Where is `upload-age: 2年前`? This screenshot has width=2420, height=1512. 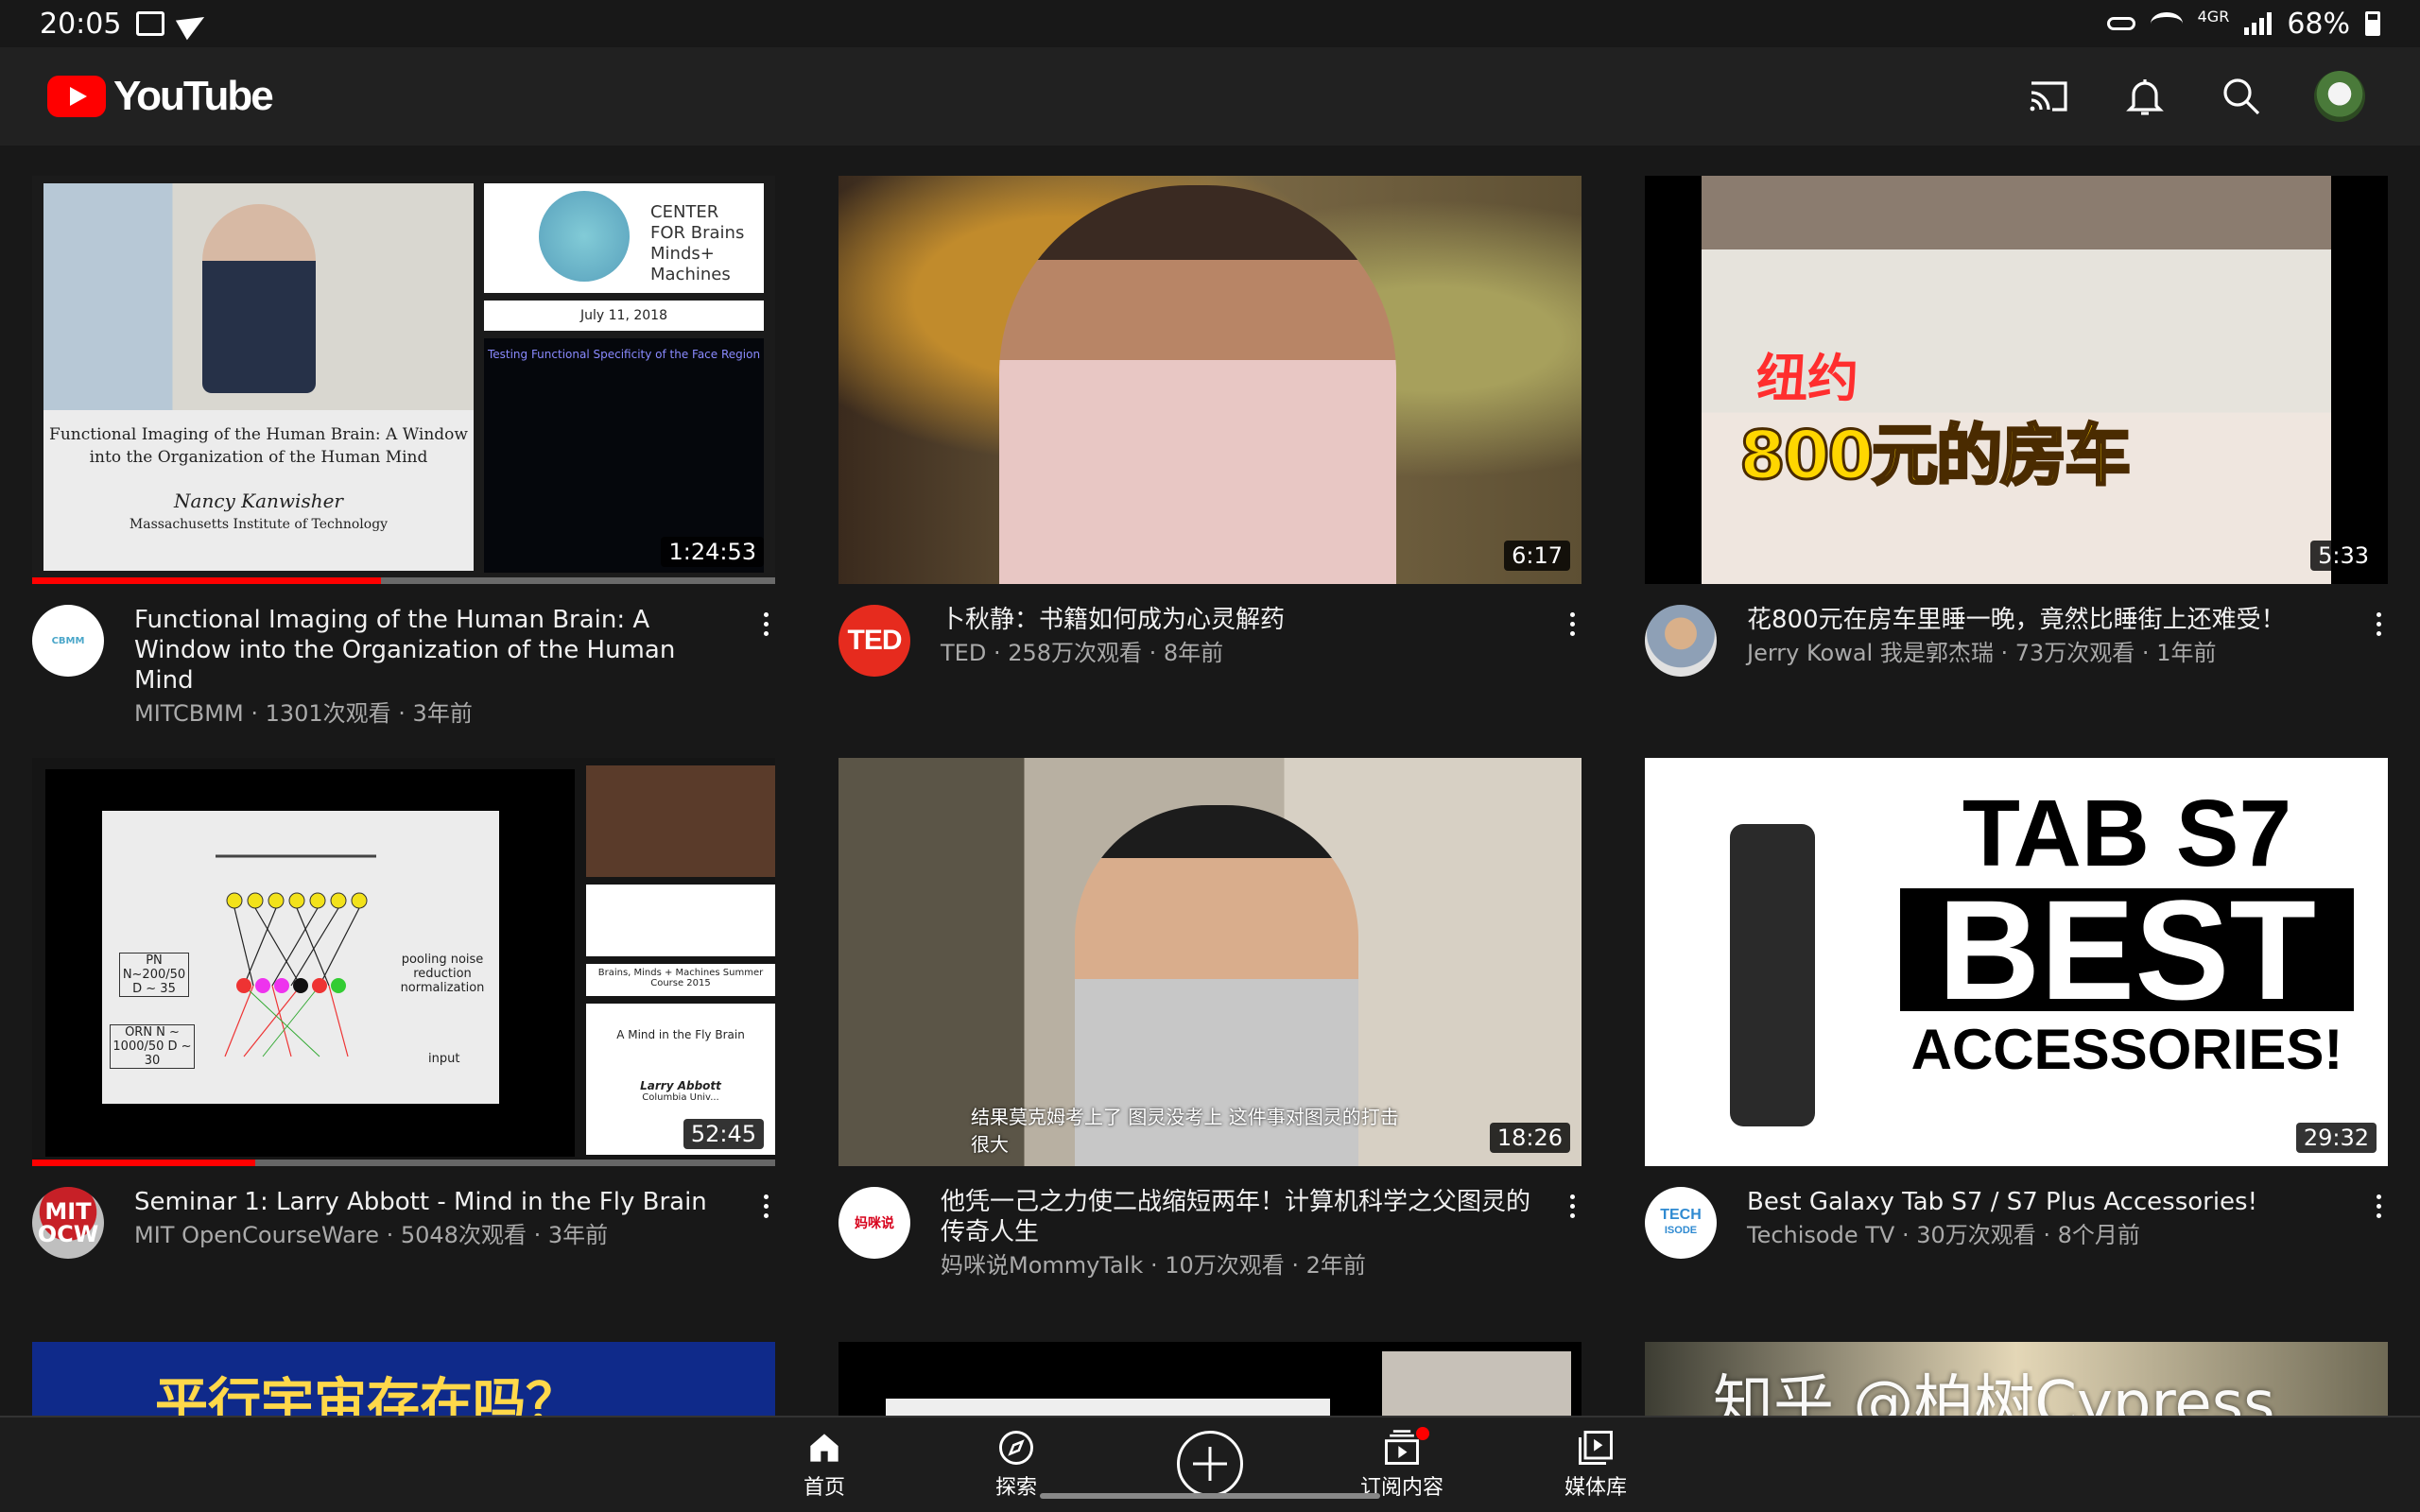 upload-age: 2年前 is located at coordinates (1335, 1265).